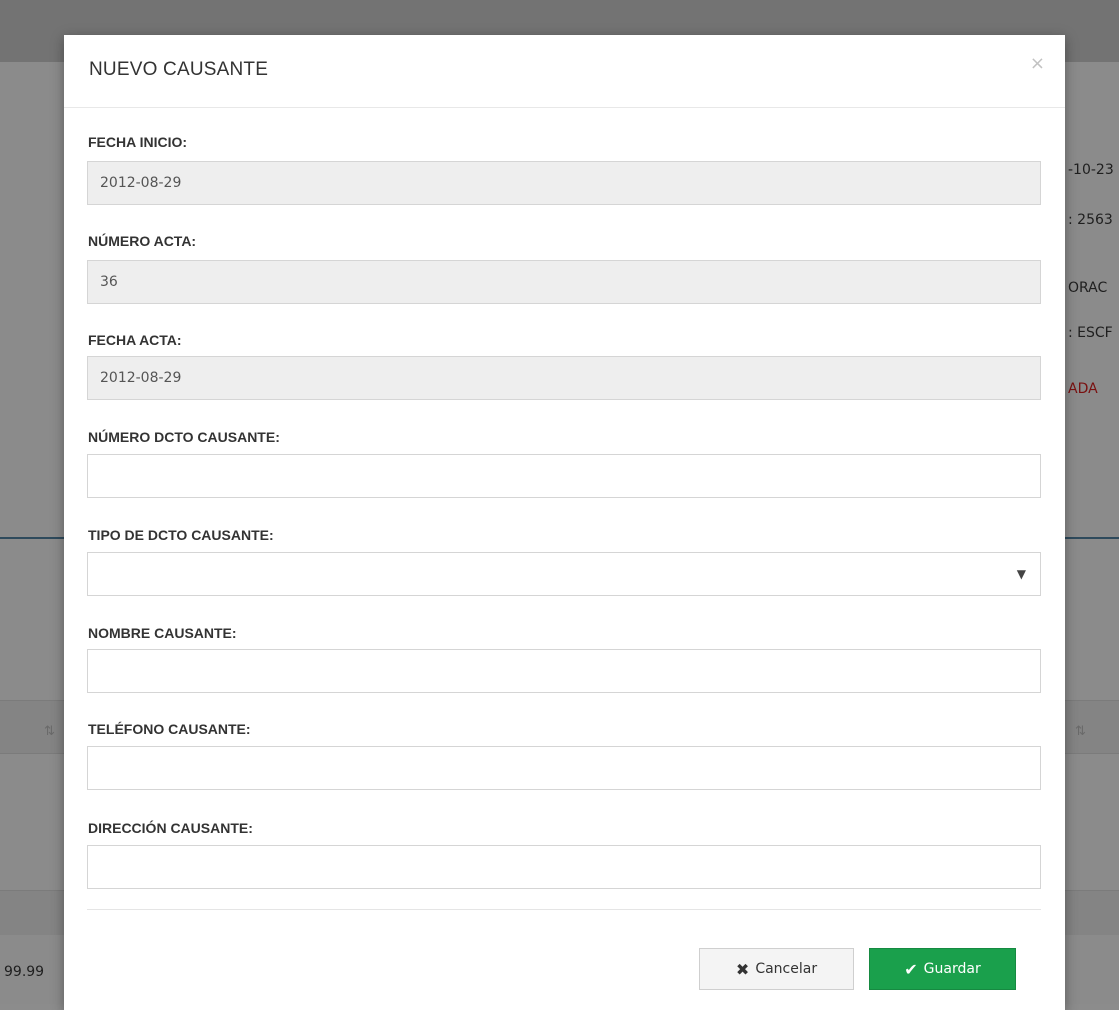 The image size is (1119, 1010). Describe the element at coordinates (564, 909) in the screenshot. I see `modal-footer-divider` at that location.